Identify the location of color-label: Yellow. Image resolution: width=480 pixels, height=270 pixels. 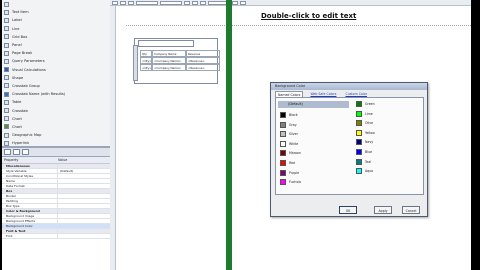
(370, 133).